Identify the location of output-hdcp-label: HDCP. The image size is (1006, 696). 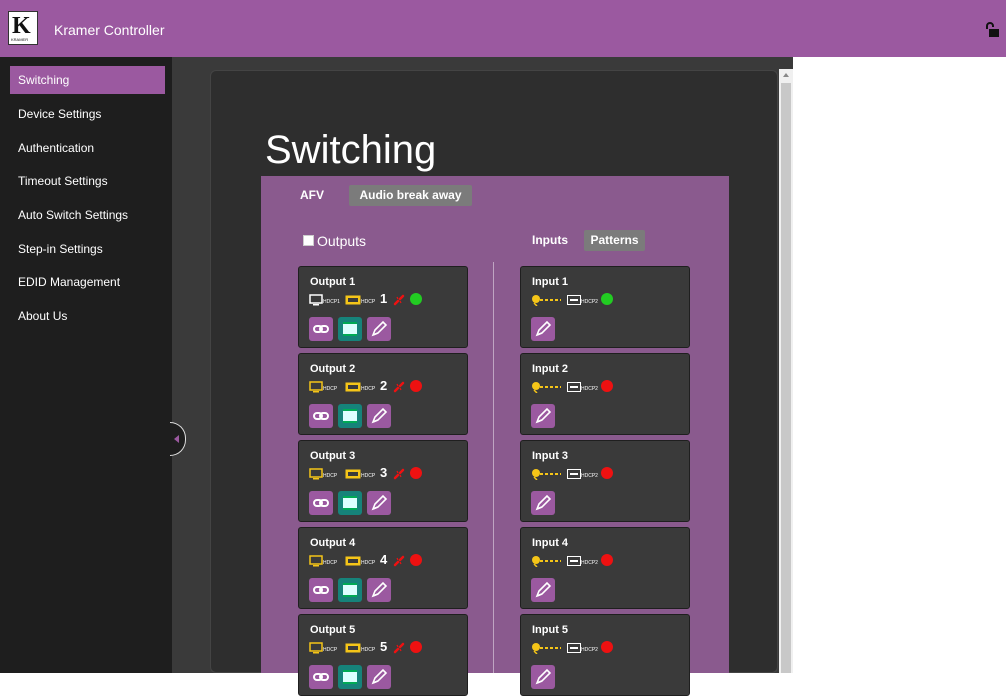
(330, 476).